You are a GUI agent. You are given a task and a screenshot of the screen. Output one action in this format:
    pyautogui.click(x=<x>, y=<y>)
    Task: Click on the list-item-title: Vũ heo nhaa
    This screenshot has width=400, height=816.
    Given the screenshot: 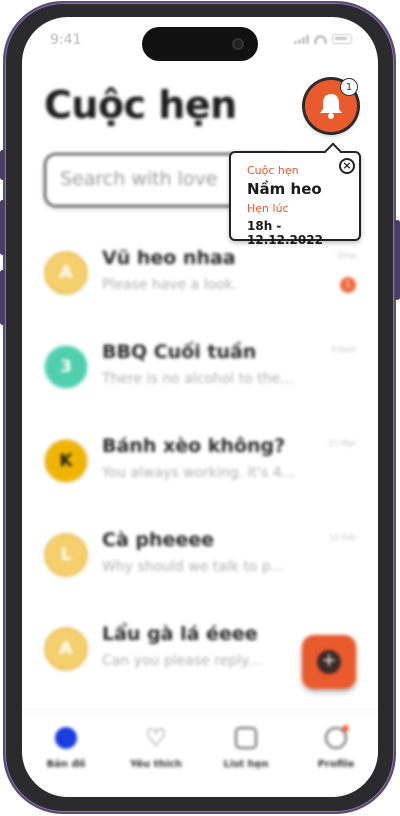 What is the action you would take?
    pyautogui.click(x=169, y=258)
    